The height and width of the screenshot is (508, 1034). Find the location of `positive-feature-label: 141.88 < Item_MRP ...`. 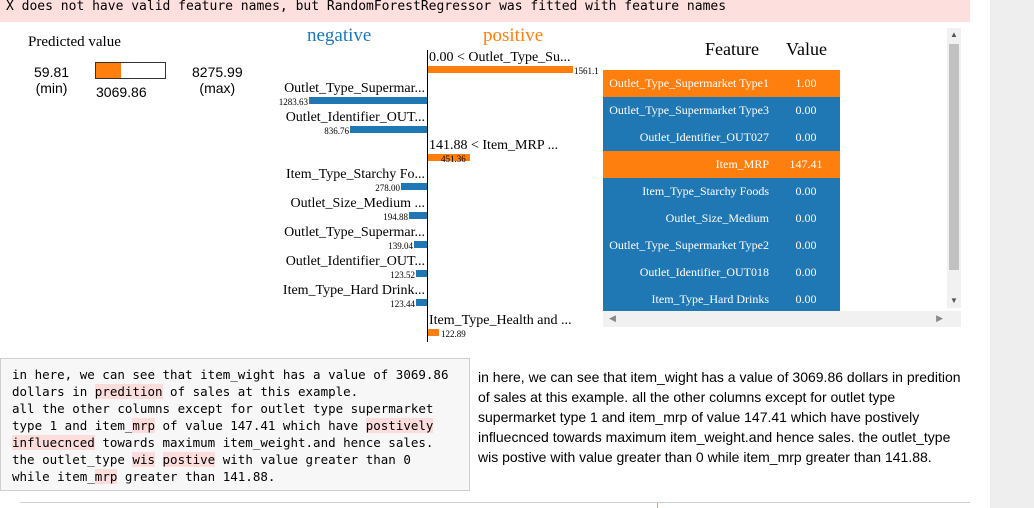

positive-feature-label: 141.88 < Item_MRP ... is located at coordinates (494, 145).